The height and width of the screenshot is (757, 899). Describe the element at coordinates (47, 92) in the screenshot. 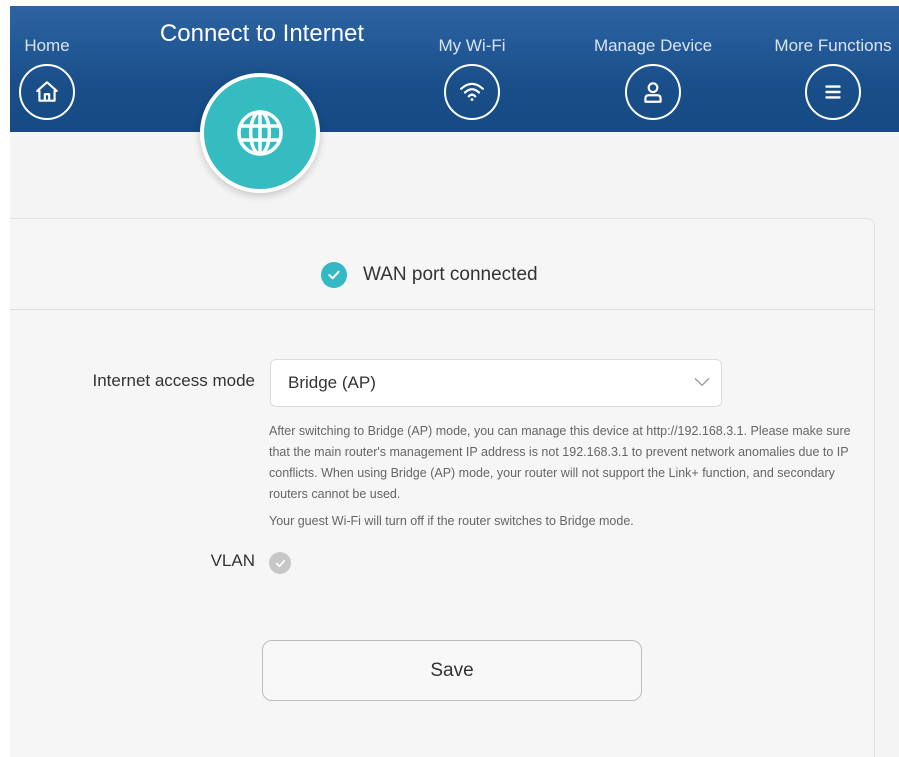

I see `home-icon` at that location.